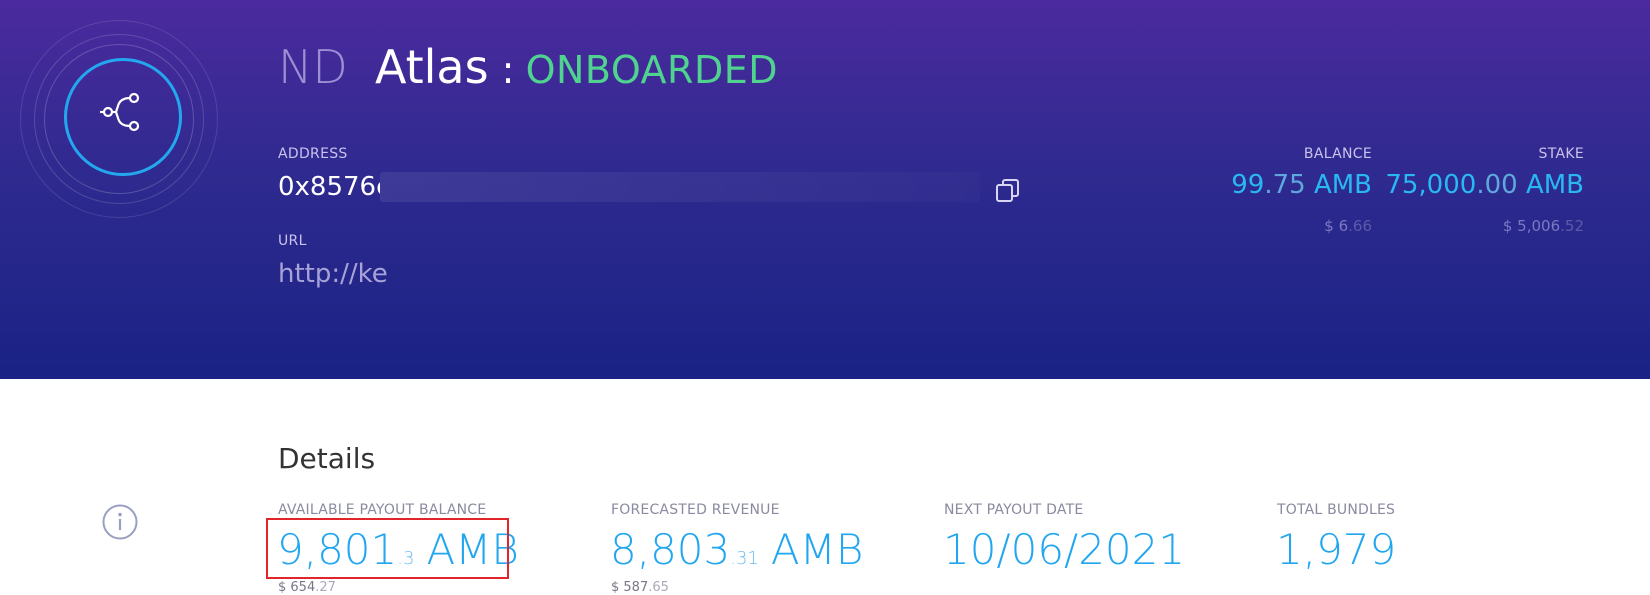 Image resolution: width=1650 pixels, height=595 pixels. I want to click on details-title: Details, so click(327, 458).